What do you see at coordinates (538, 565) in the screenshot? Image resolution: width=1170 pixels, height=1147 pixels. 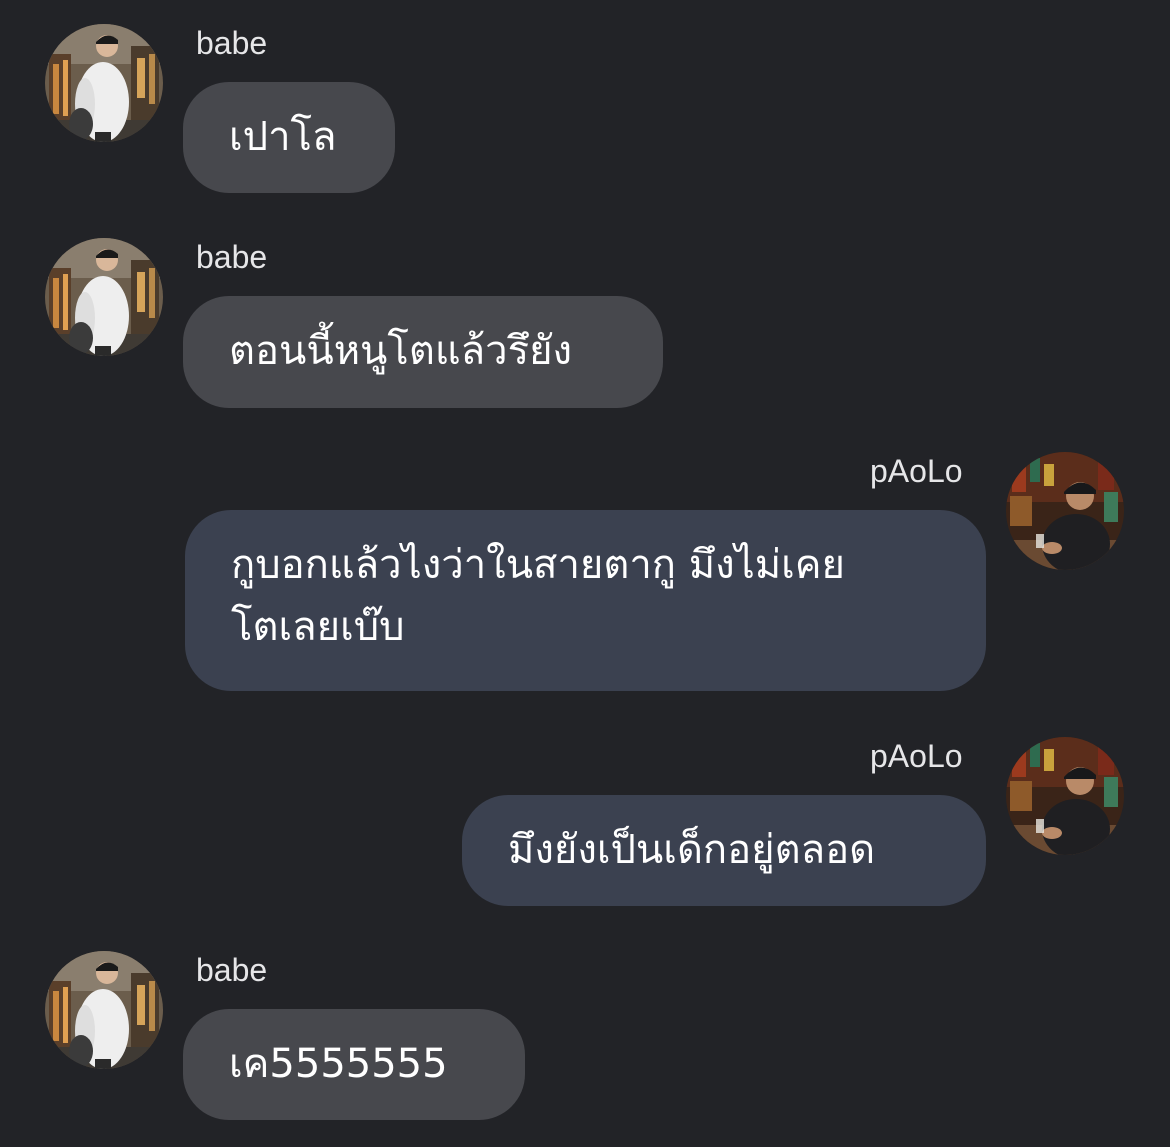 I see `message-text-line: กูบอกแล้วไงว่าในสายตากู มึงไม่เคย` at bounding box center [538, 565].